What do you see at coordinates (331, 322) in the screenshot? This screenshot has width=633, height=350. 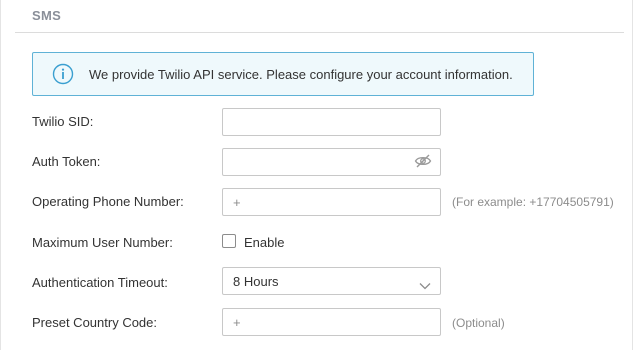 I see `preset-country-code-input` at bounding box center [331, 322].